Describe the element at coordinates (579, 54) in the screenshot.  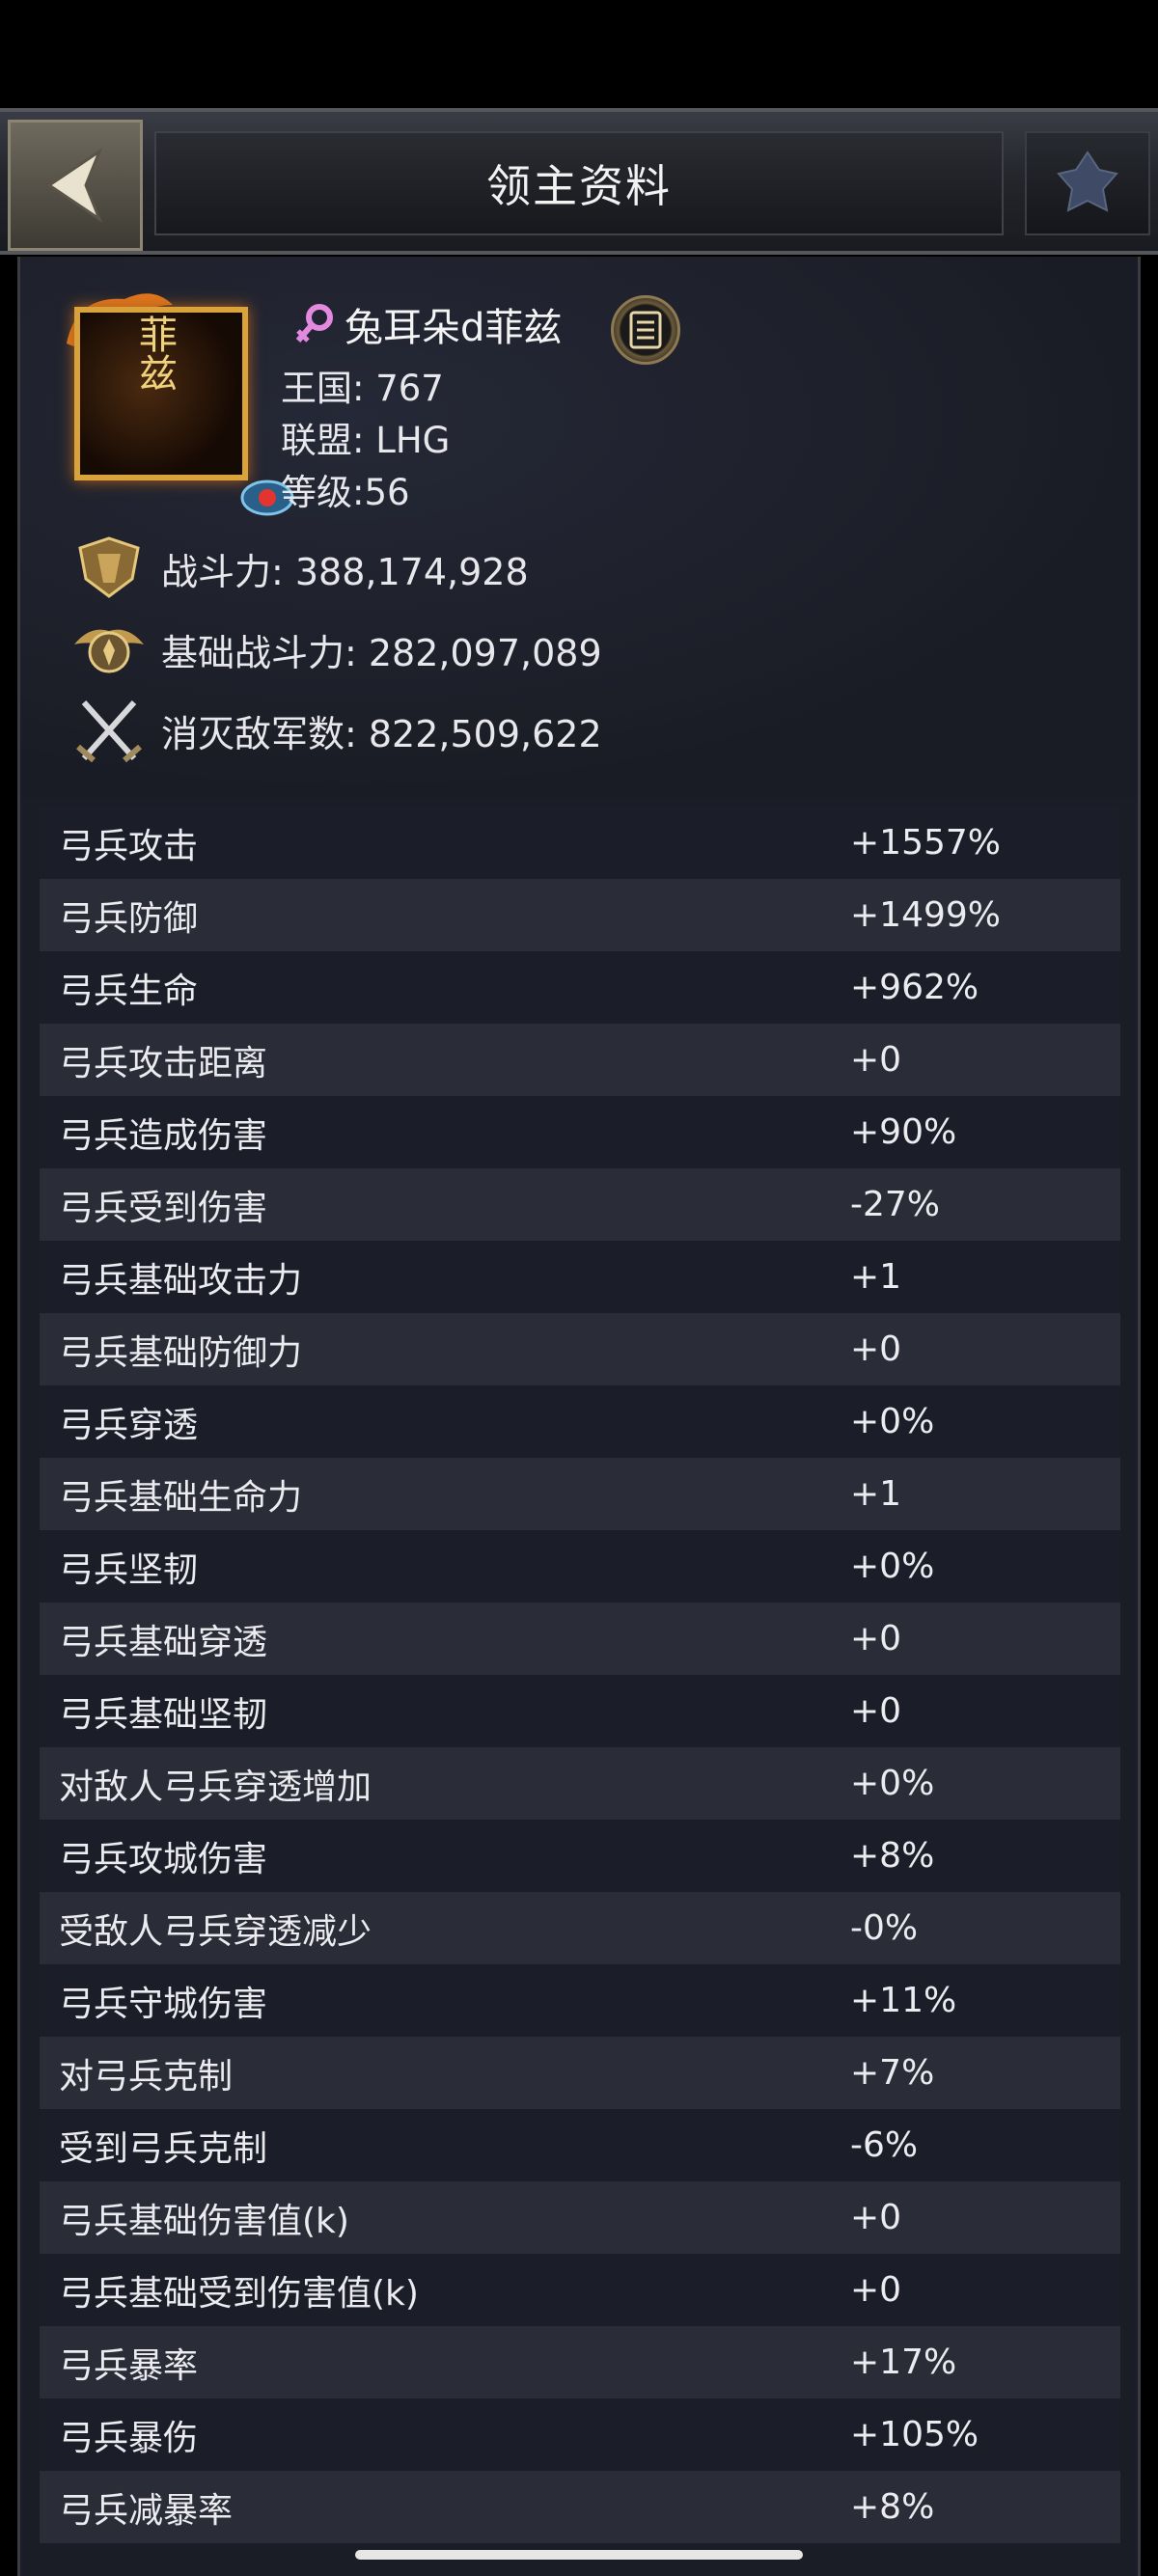
I see `status-bar` at that location.